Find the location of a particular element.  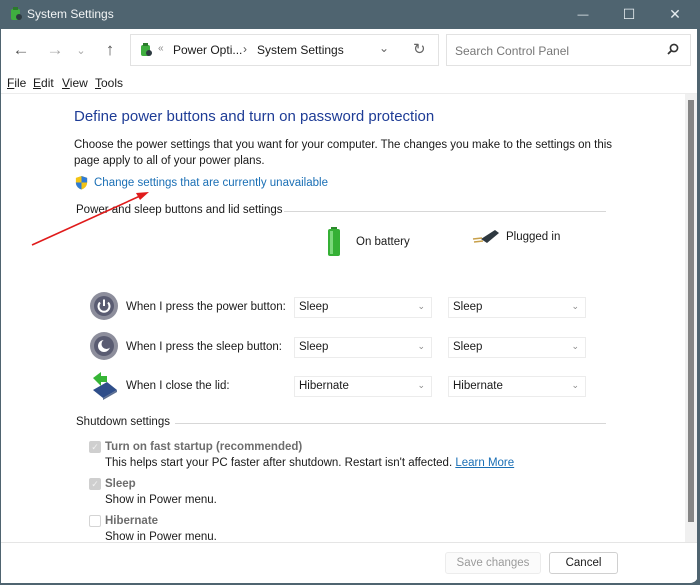

footer-bar: Save changes Cancel is located at coordinates (349, 562).